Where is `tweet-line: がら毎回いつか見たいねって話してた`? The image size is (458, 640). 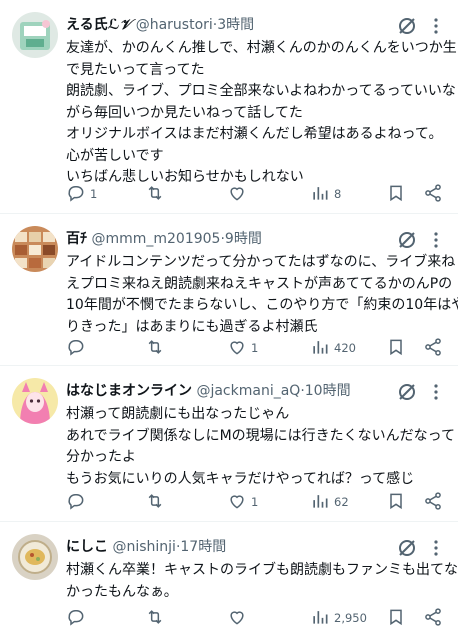 tweet-line: がら毎回いつか見たいねって話してた is located at coordinates (184, 112).